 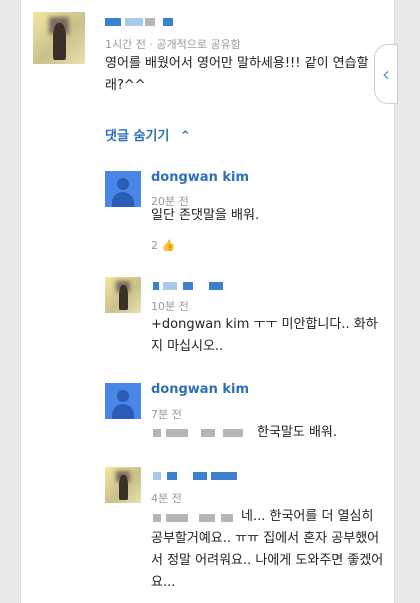 I want to click on post-author-avatar, so click(x=59, y=38).